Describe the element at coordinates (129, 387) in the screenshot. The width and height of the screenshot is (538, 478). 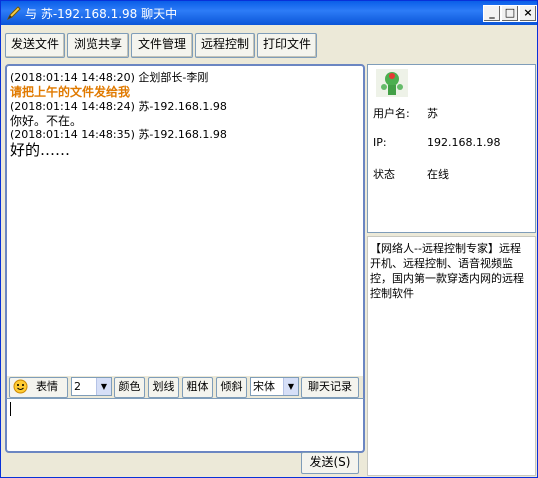
I see `color-button: 颜色` at that location.